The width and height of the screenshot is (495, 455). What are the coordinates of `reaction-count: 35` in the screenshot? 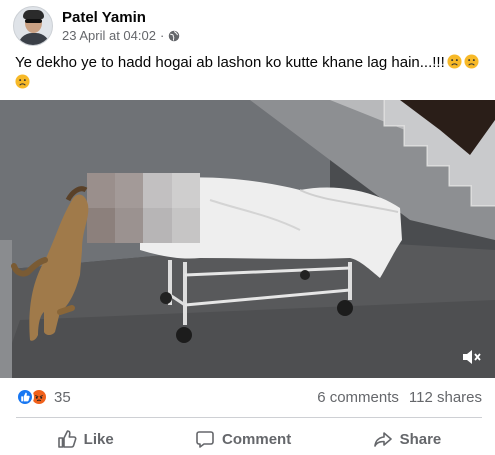 It's located at (62, 397).